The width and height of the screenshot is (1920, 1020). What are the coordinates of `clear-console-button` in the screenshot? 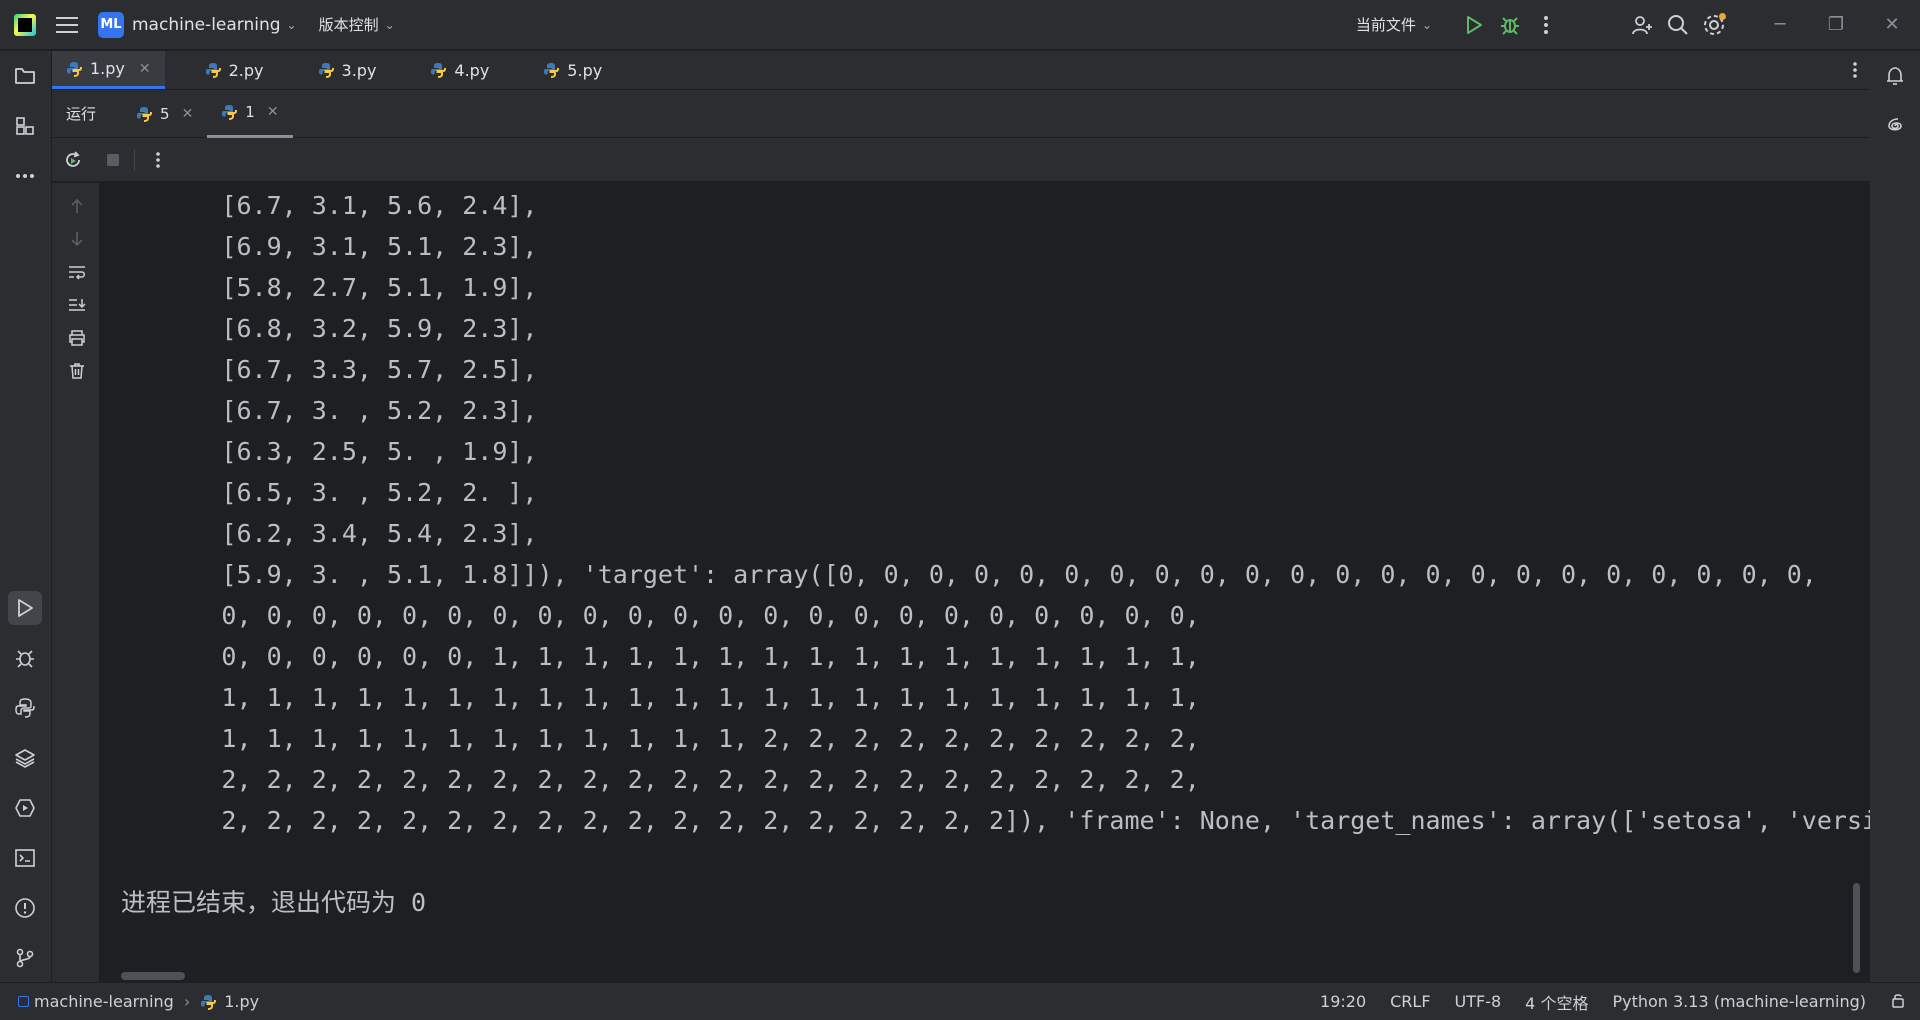 It's located at (77, 371).